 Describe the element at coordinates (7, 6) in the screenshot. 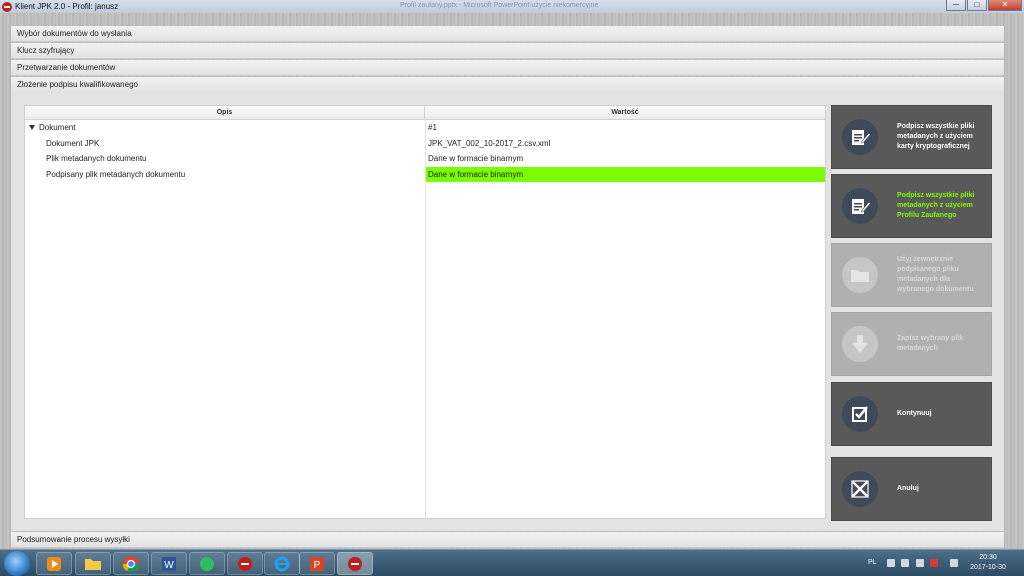

I see `app-logo-icon` at that location.